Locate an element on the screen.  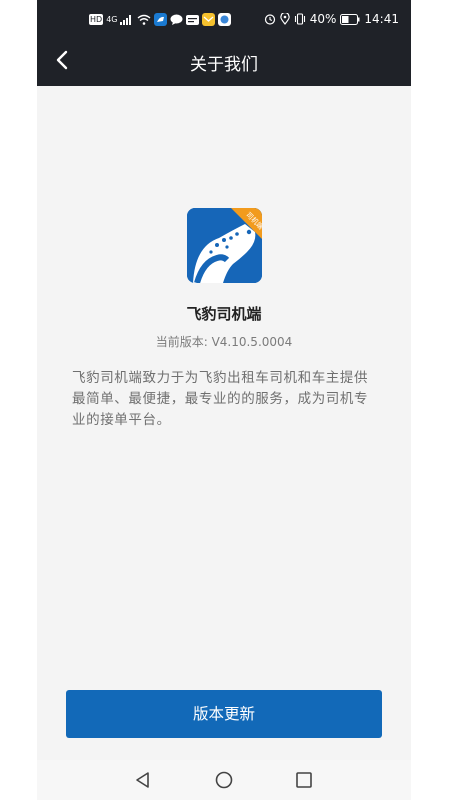
browser-icon is located at coordinates (225, 19).